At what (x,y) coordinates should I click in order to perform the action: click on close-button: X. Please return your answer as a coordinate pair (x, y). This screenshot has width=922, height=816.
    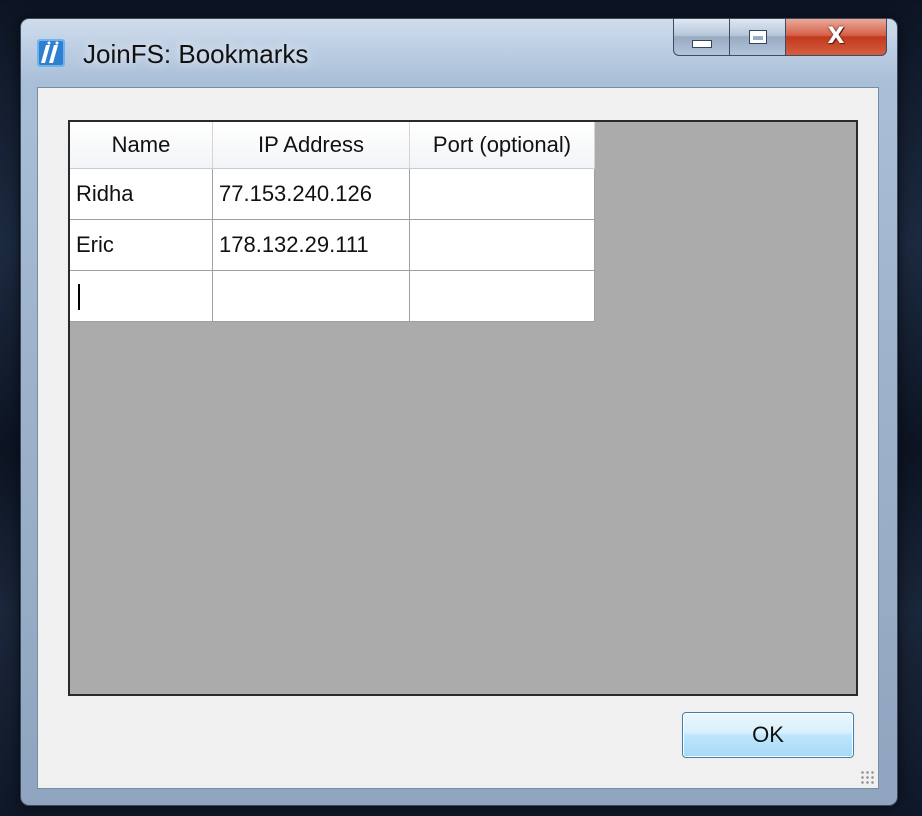
    Looking at the image, I should click on (836, 37).